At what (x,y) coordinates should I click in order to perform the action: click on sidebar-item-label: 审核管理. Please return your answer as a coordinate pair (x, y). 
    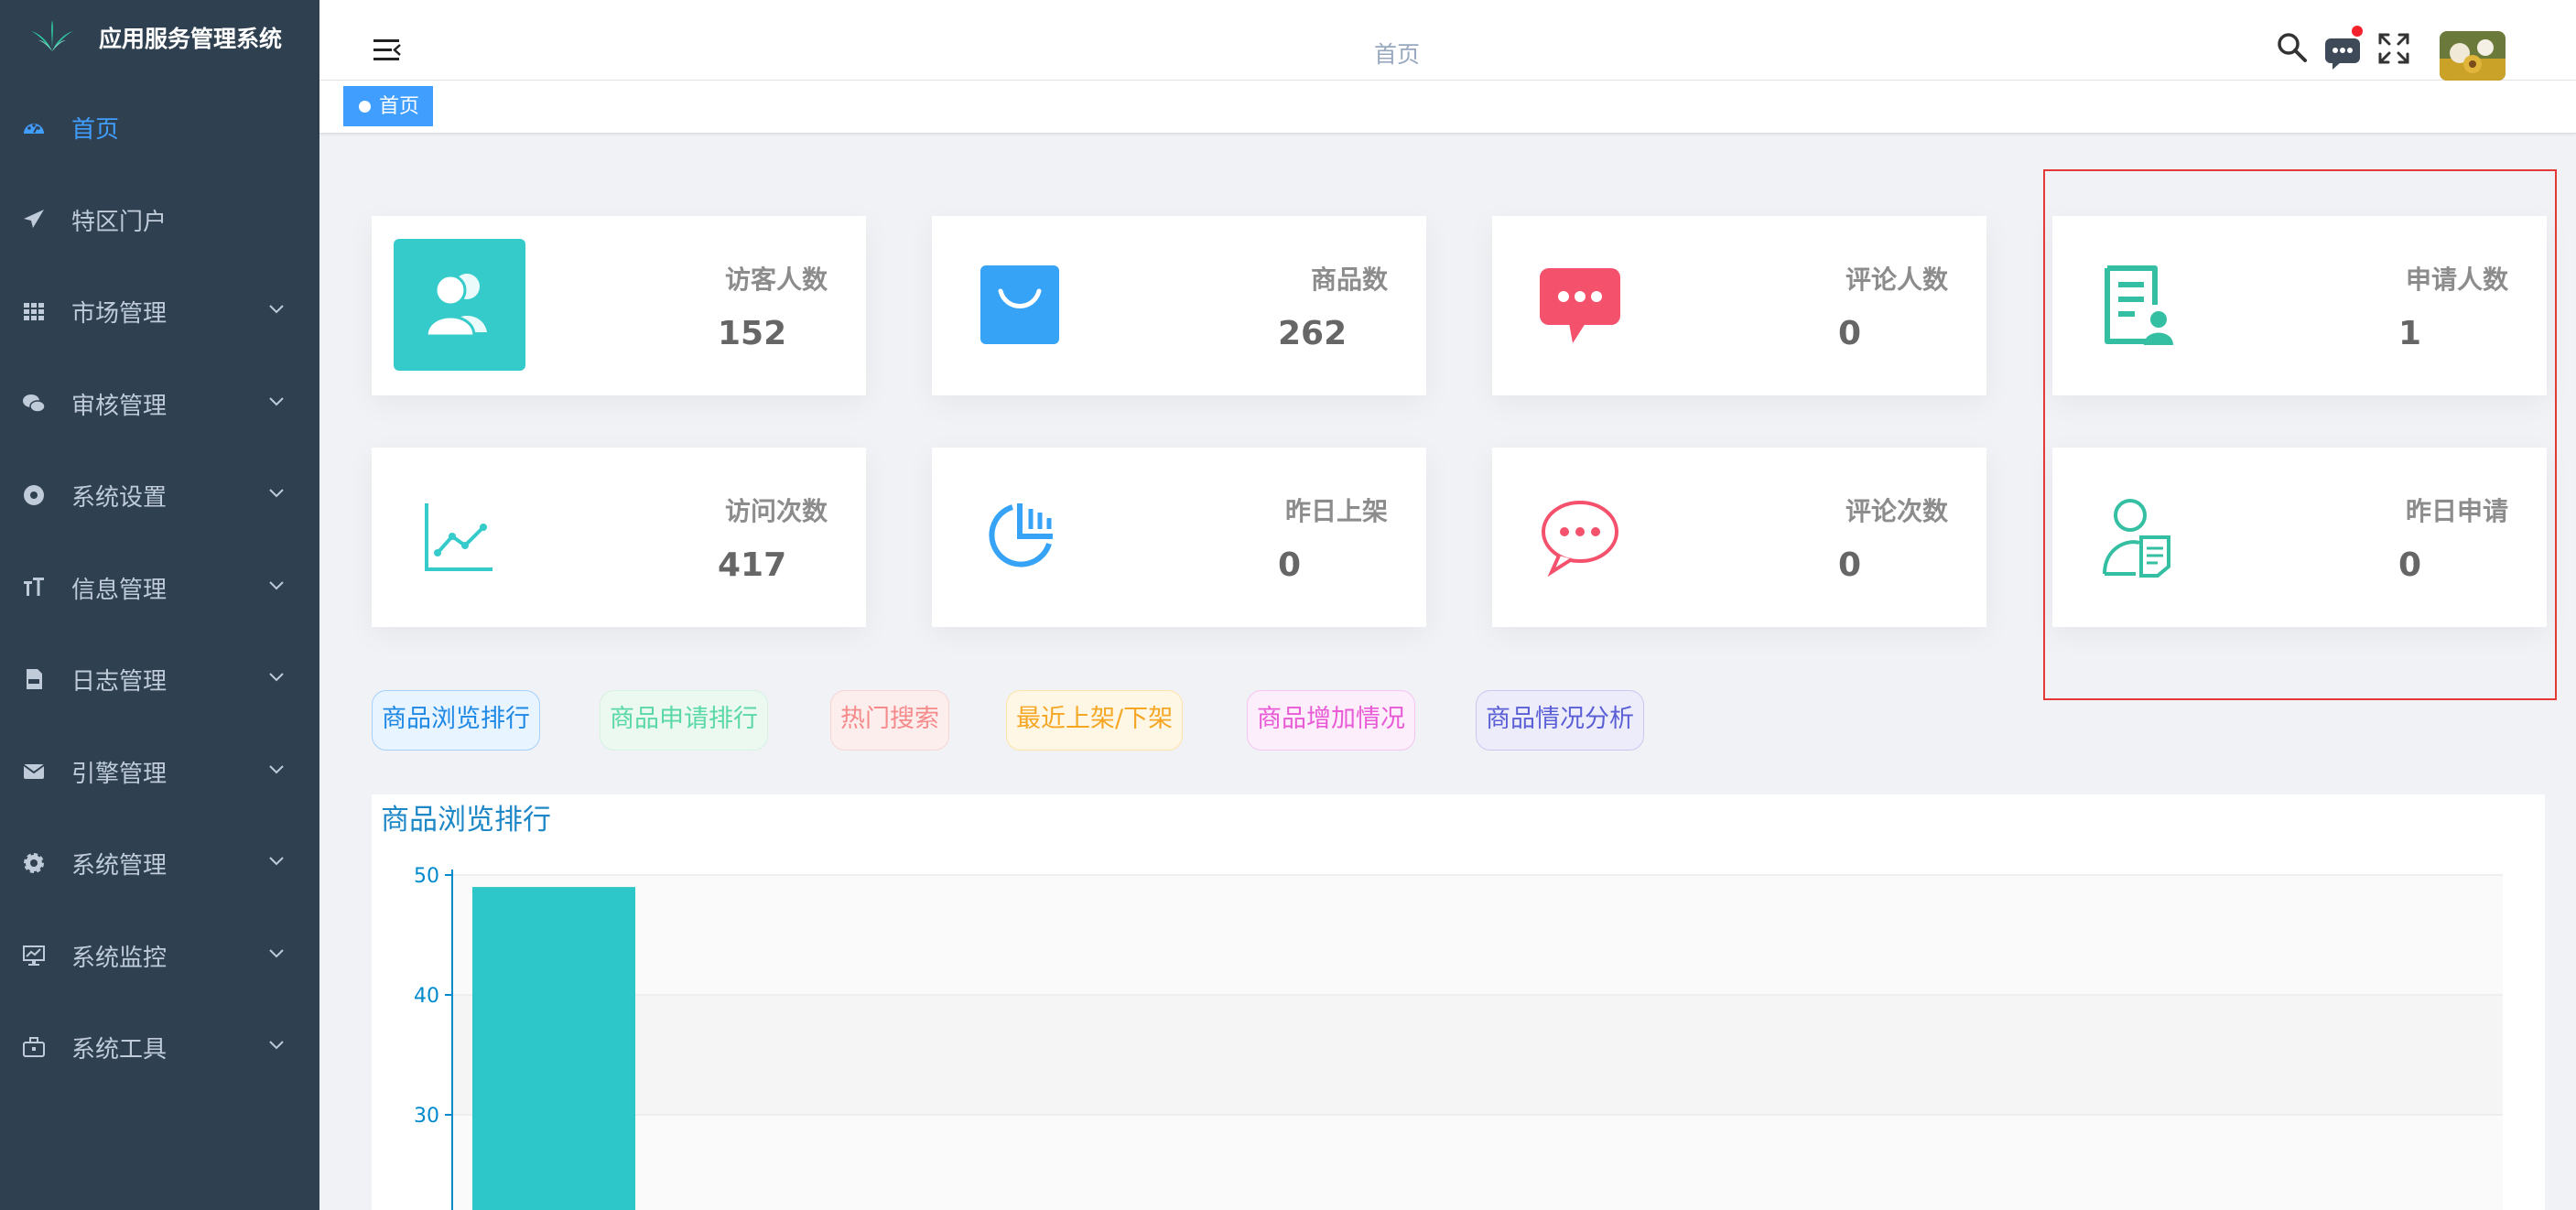
    Looking at the image, I should click on (120, 406).